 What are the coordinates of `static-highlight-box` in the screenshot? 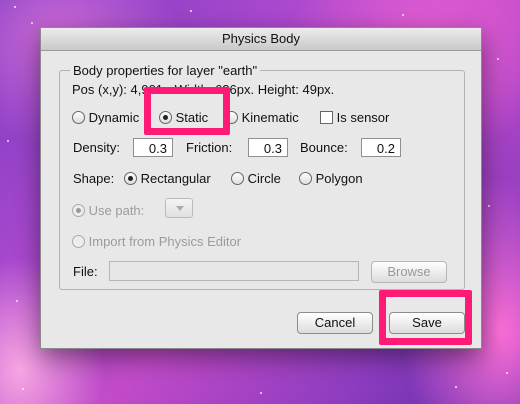 It's located at (187, 111).